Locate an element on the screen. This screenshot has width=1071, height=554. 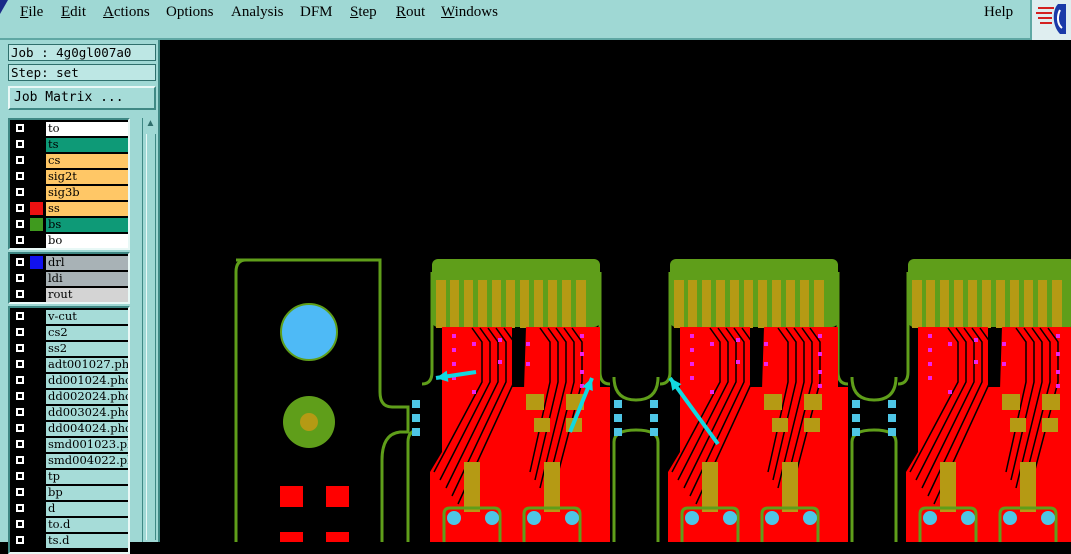
layer-name: sig2t is located at coordinates (87, 177).